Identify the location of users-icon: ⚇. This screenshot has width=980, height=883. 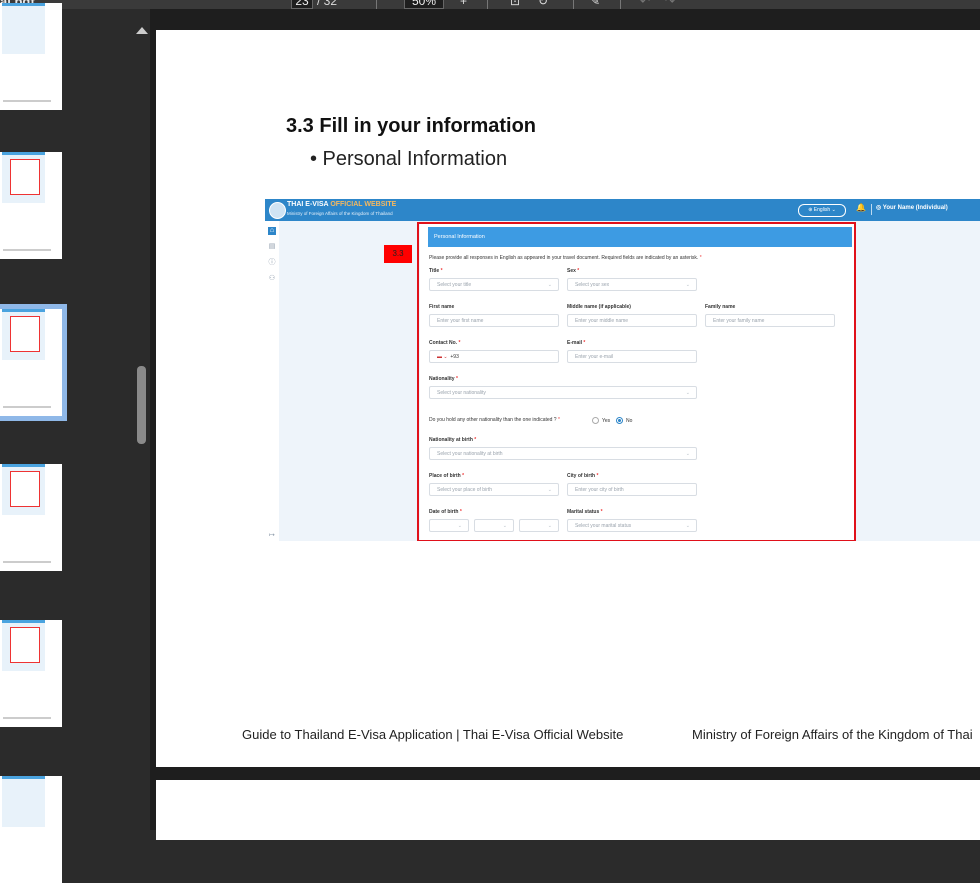
(272, 278).